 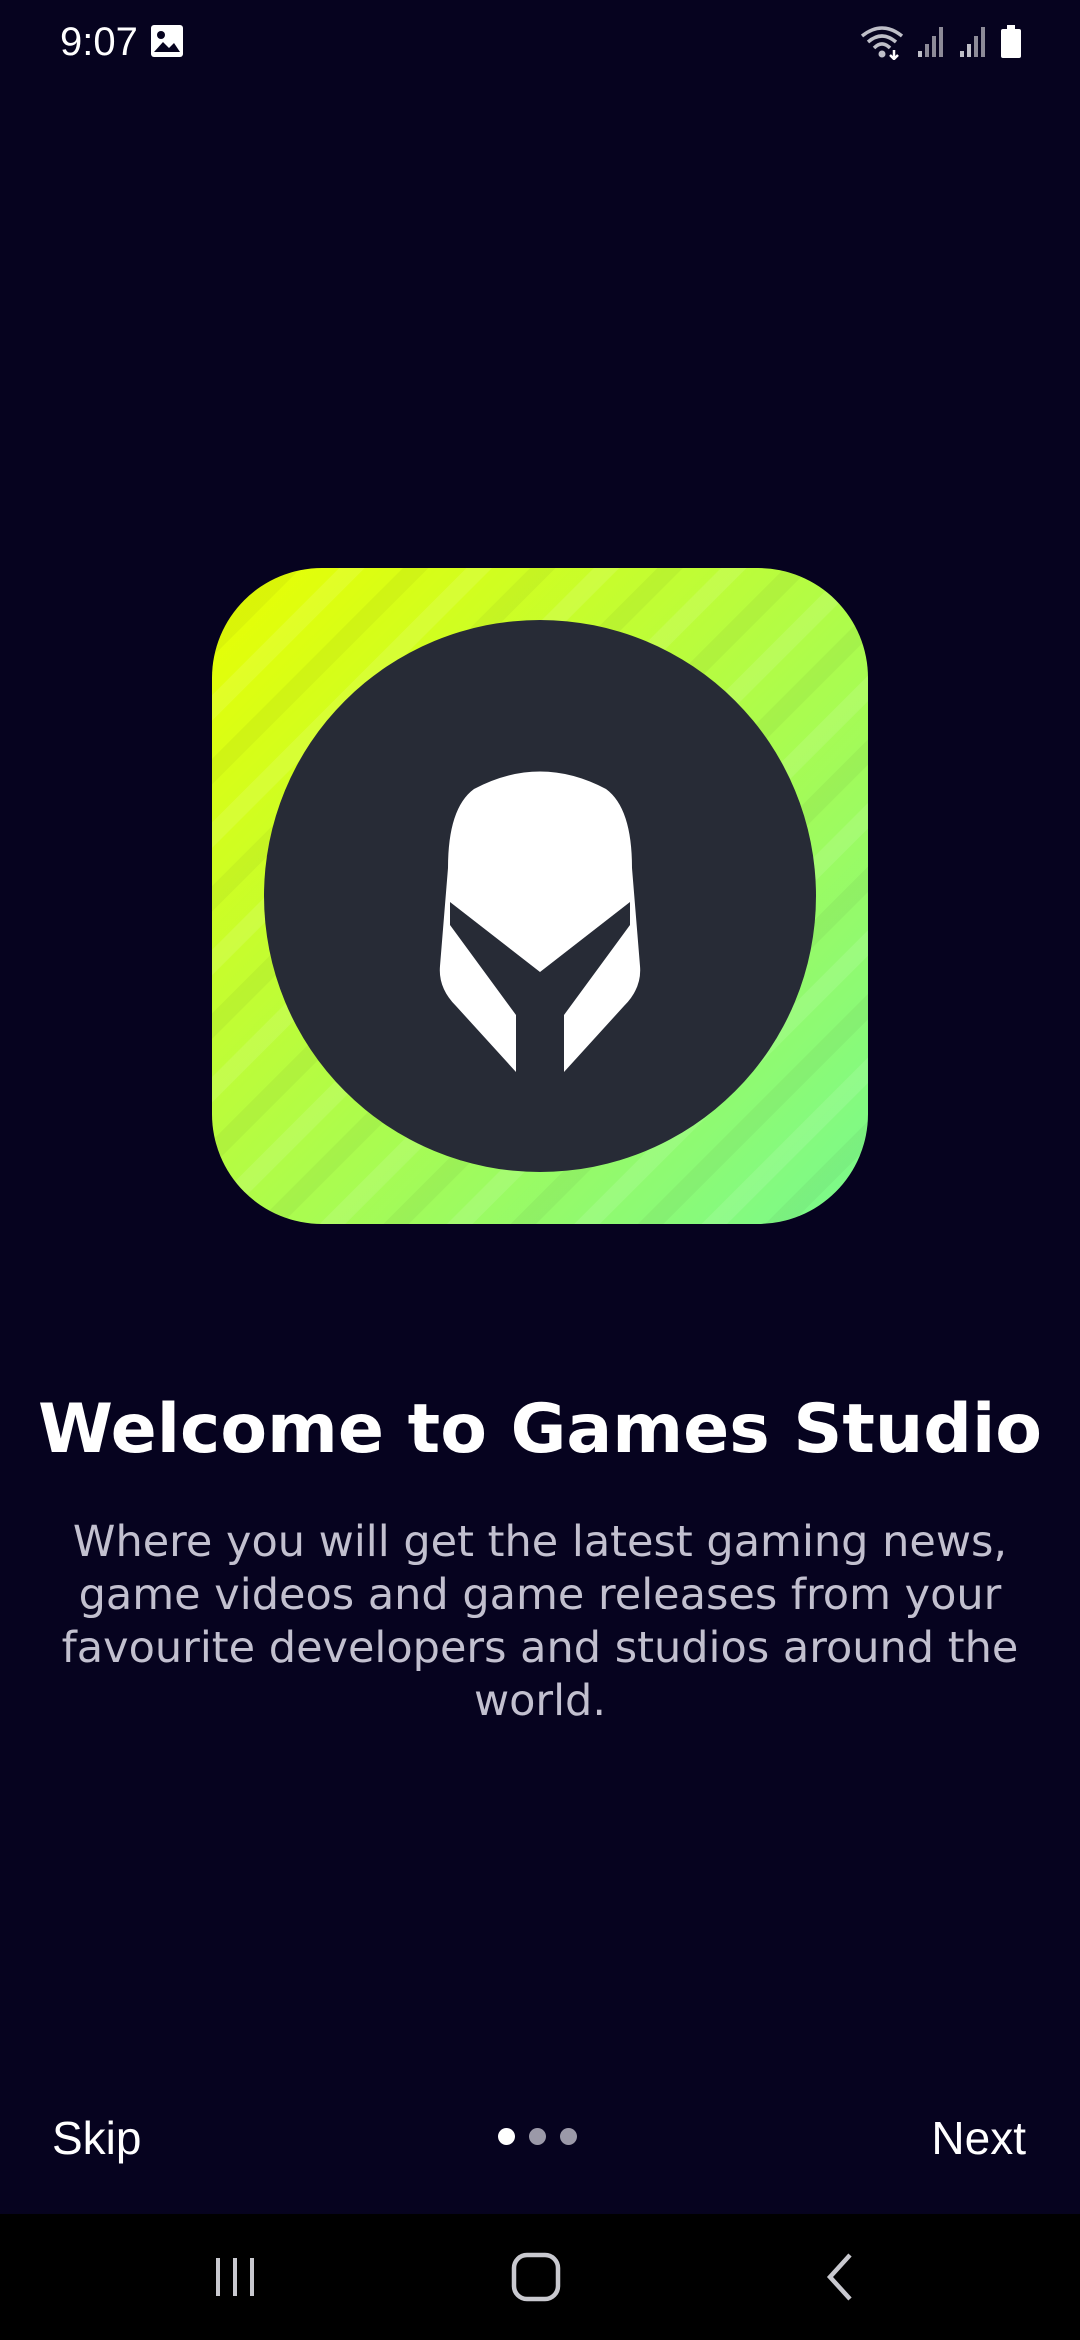 I want to click on status-icons, so click(x=941, y=42).